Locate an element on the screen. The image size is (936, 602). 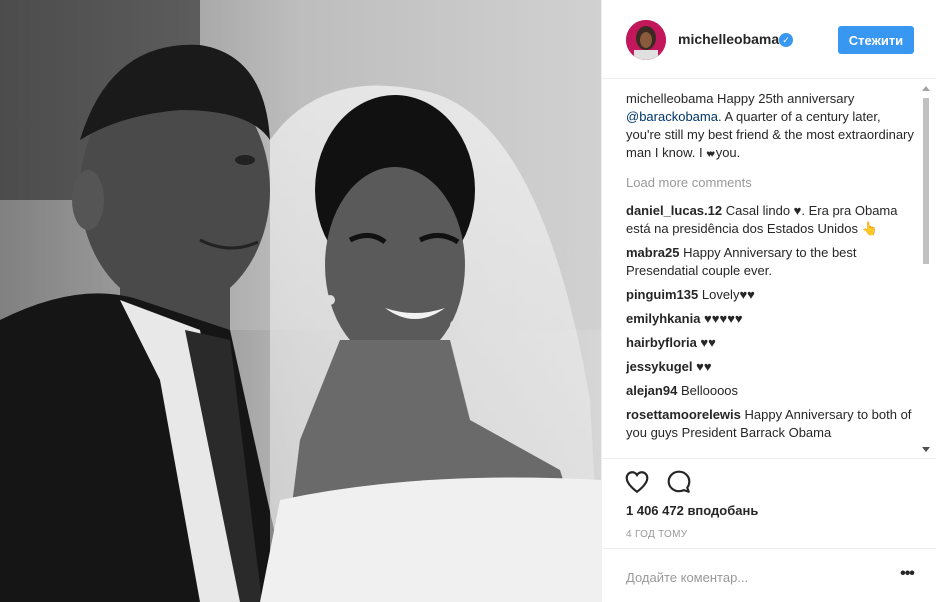
verified-check-icon: ✓ is located at coordinates (786, 40).